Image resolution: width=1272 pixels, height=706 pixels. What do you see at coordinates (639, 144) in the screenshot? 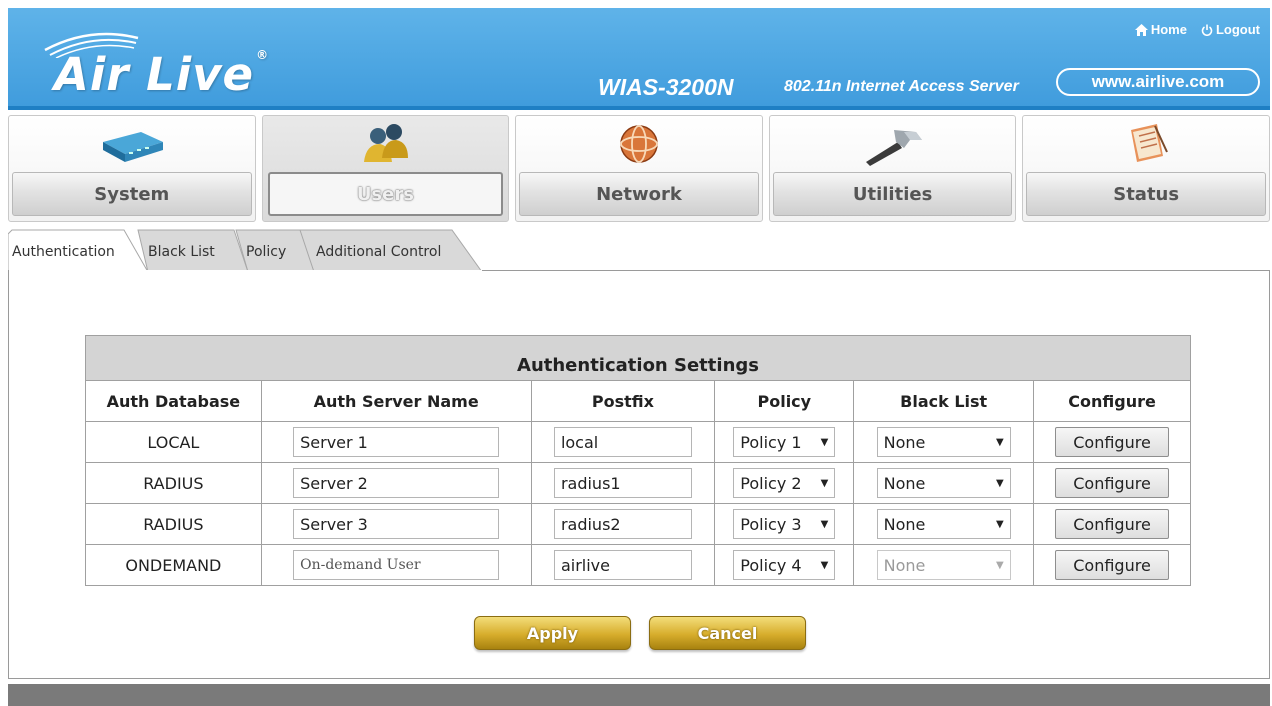
I see `network-globe-icon` at bounding box center [639, 144].